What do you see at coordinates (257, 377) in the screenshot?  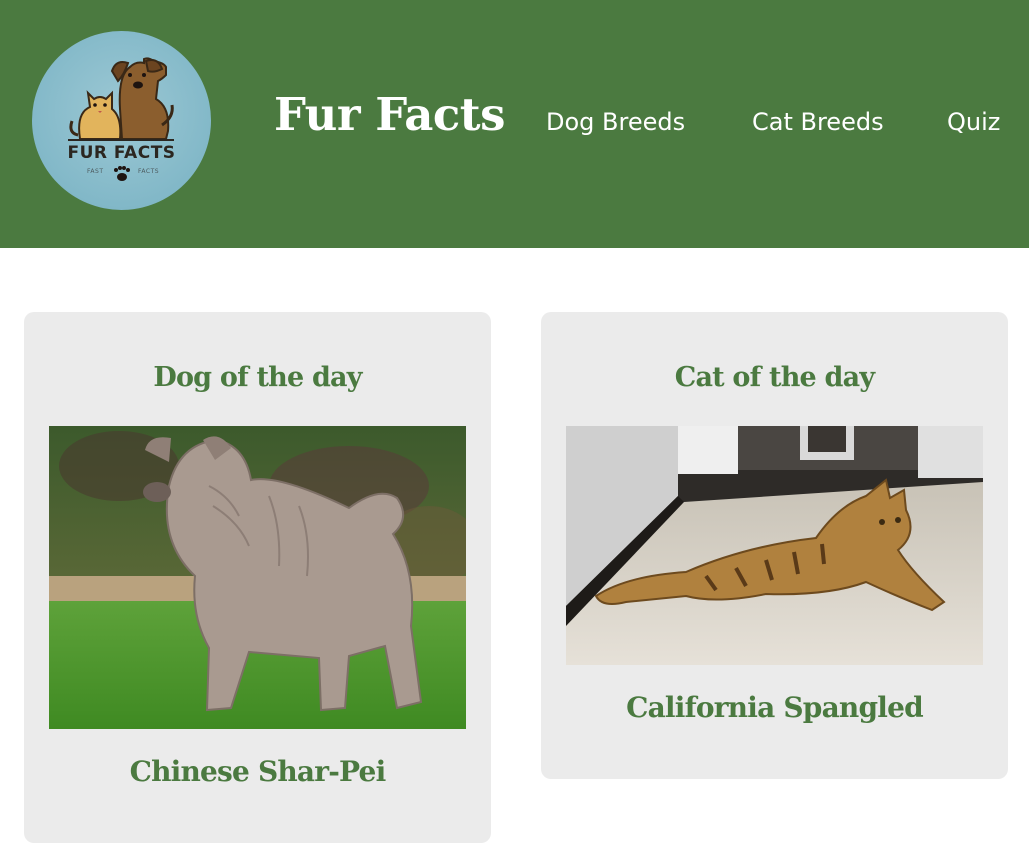 I see `card-title: Dog of the day` at bounding box center [257, 377].